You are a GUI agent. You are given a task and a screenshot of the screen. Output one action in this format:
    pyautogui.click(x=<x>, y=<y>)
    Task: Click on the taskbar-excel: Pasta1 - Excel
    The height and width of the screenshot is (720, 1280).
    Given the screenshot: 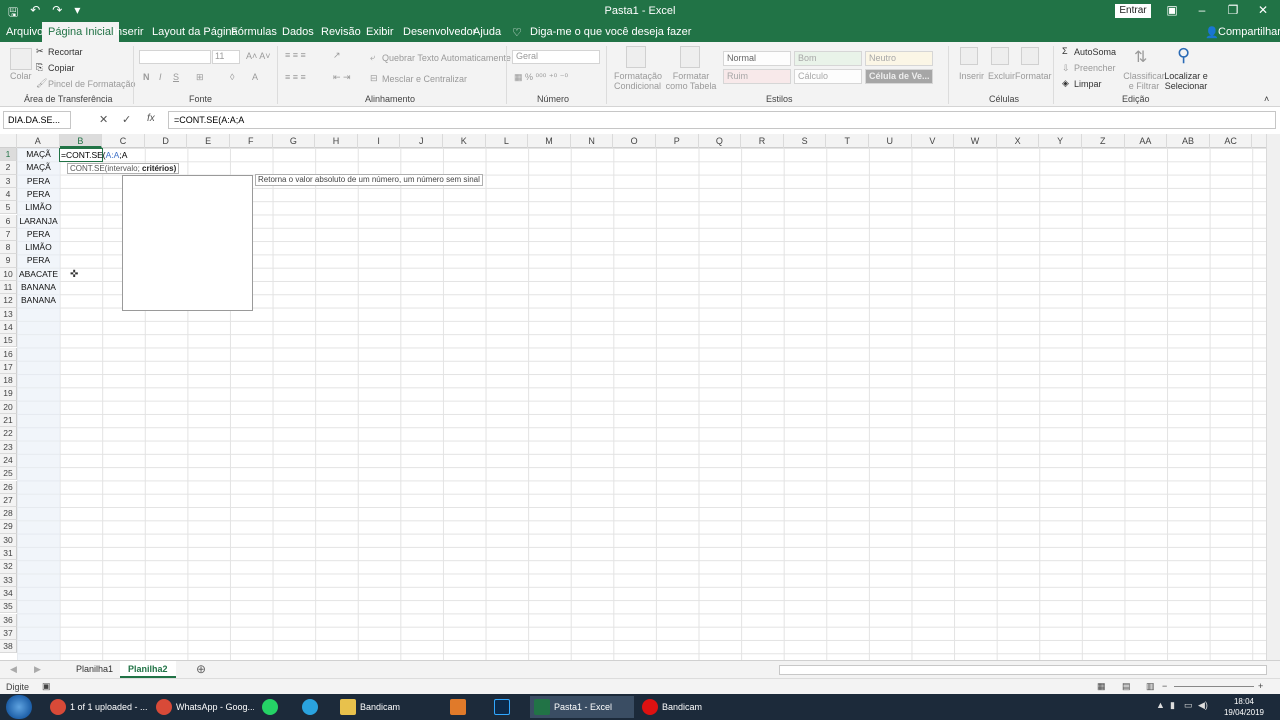 What is the action you would take?
    pyautogui.click(x=582, y=707)
    